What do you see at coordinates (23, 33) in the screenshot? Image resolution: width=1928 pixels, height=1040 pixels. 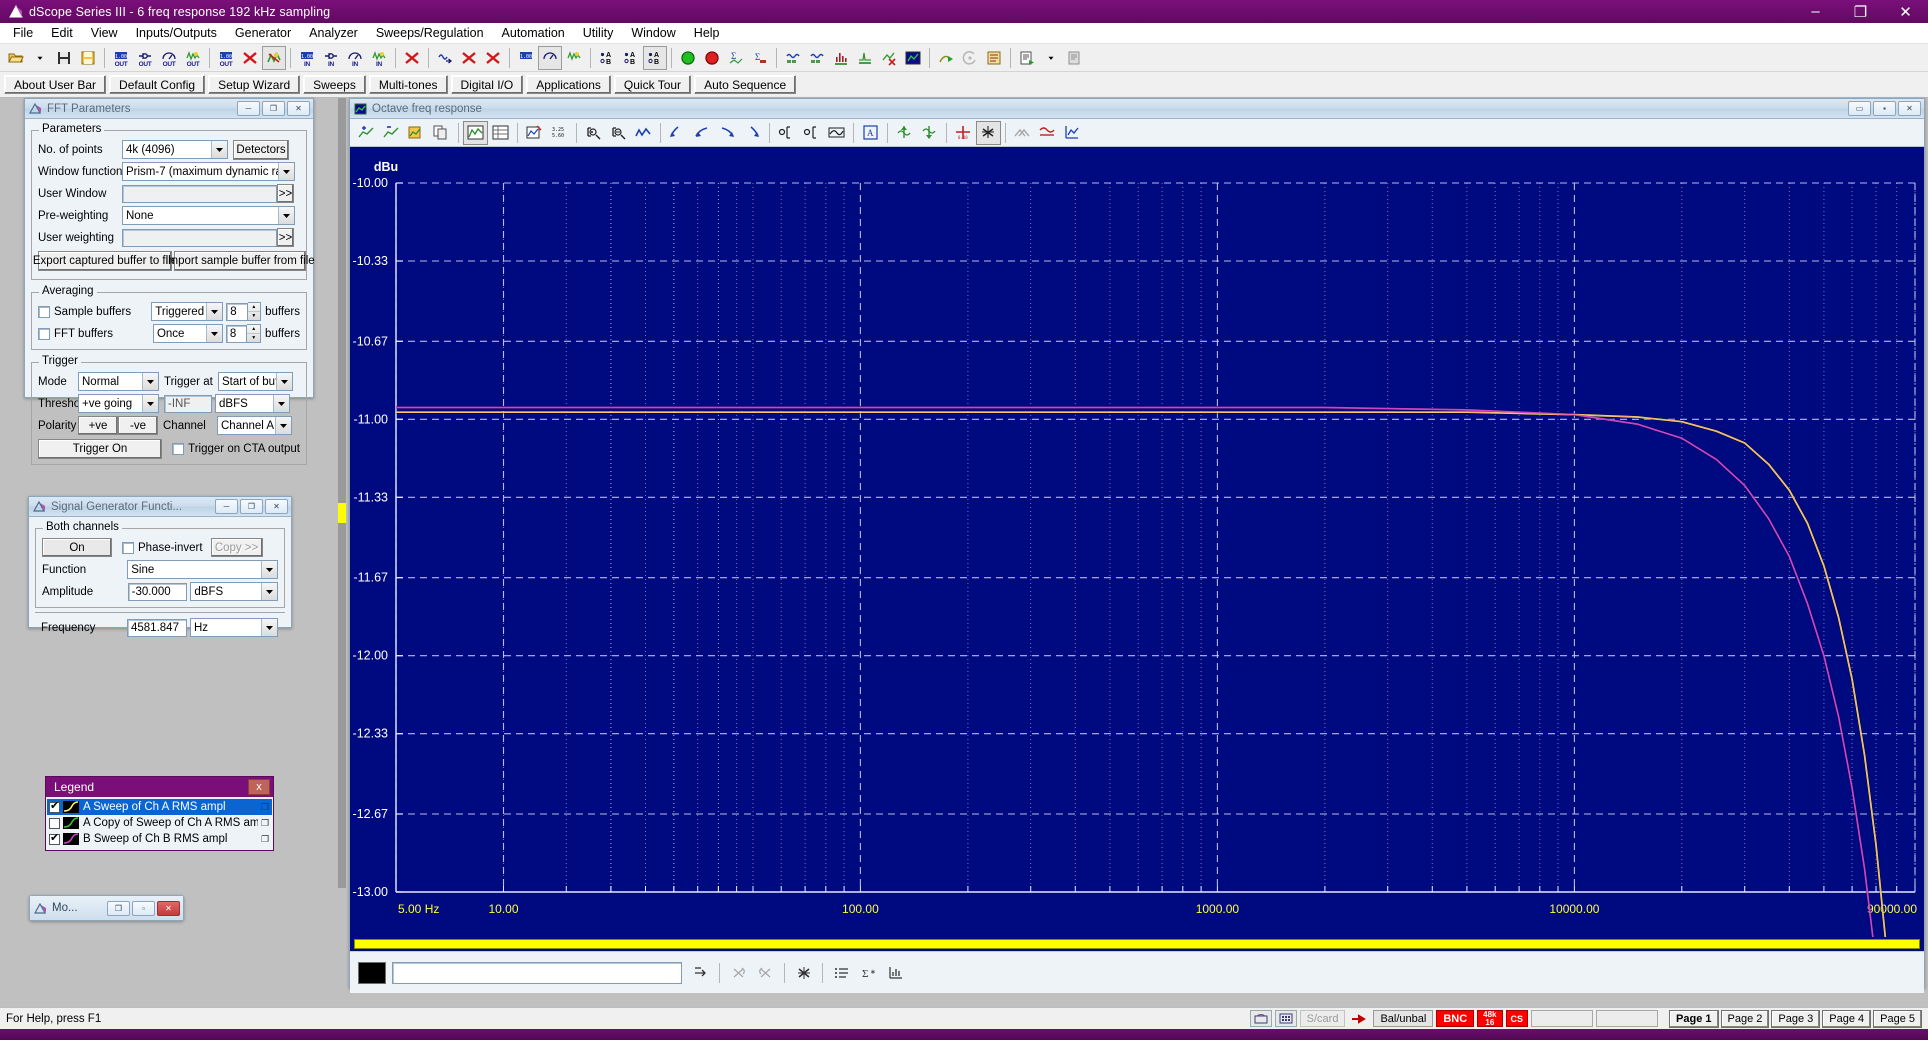 I see `menu-file: File` at bounding box center [23, 33].